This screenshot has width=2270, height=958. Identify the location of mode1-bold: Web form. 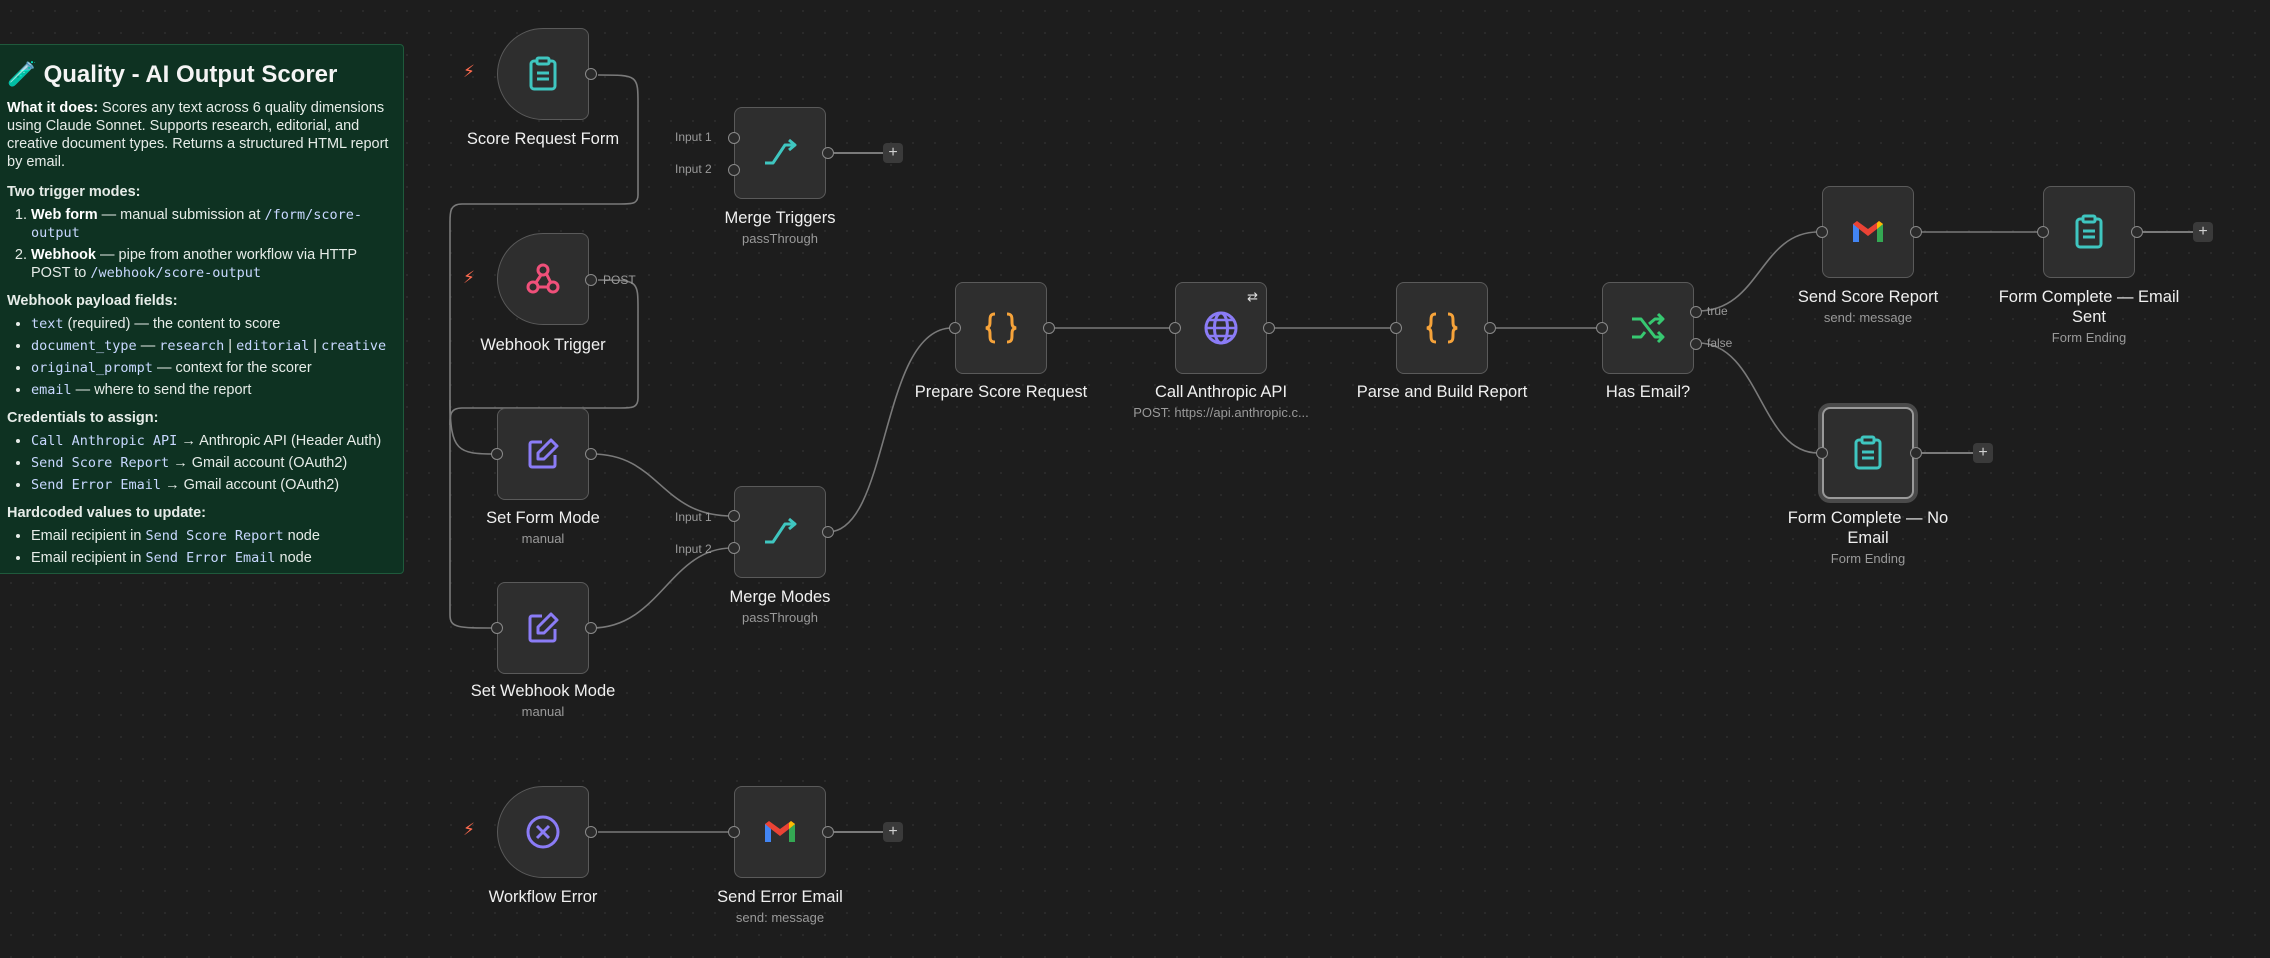
(64, 215).